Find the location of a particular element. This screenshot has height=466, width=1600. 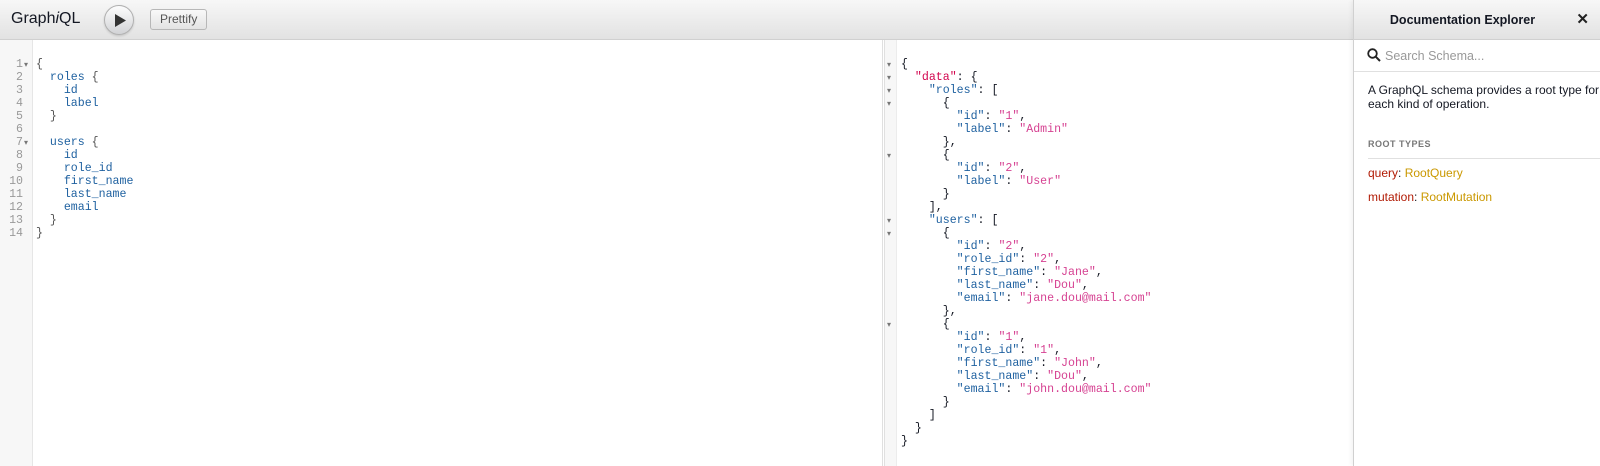

line-number: 9 is located at coordinates (19, 168).